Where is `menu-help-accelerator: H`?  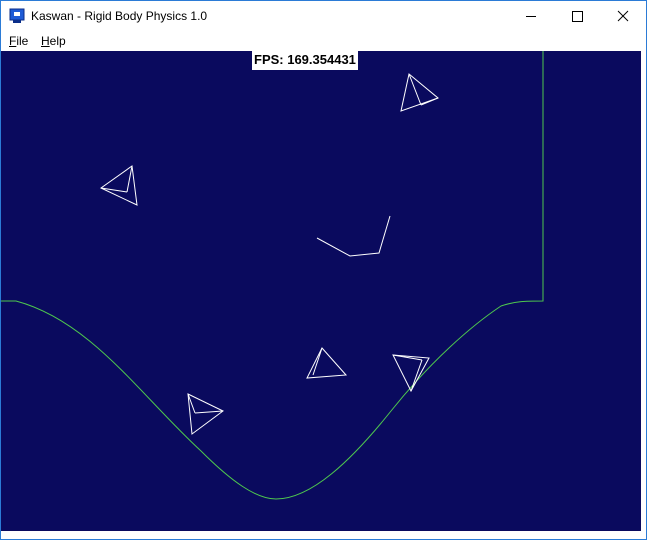 menu-help-accelerator: H is located at coordinates (45, 41).